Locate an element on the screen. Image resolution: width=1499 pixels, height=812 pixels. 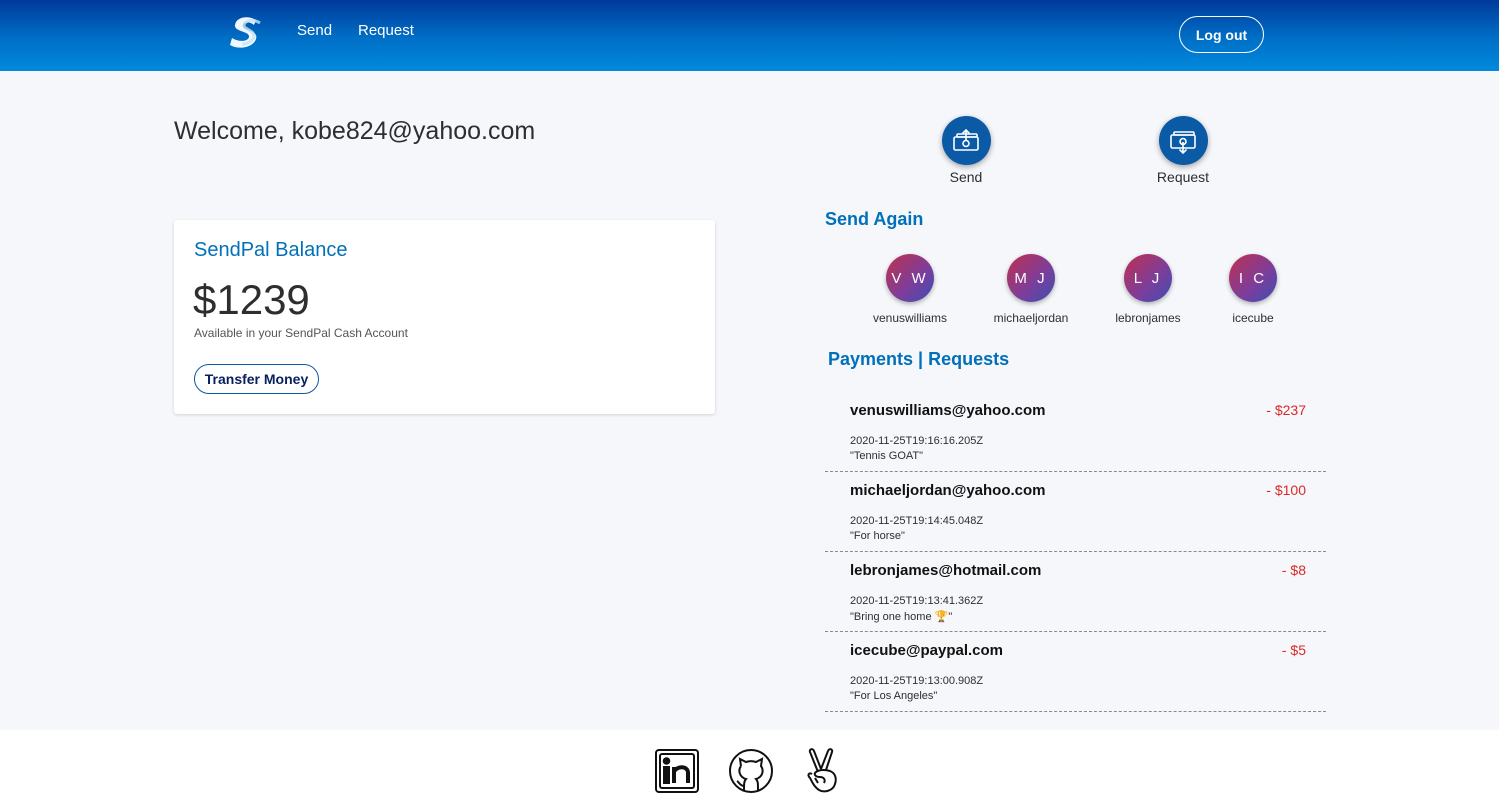
transaction-date: 2020-11-25T19:16:16.205Z is located at coordinates (917, 441).